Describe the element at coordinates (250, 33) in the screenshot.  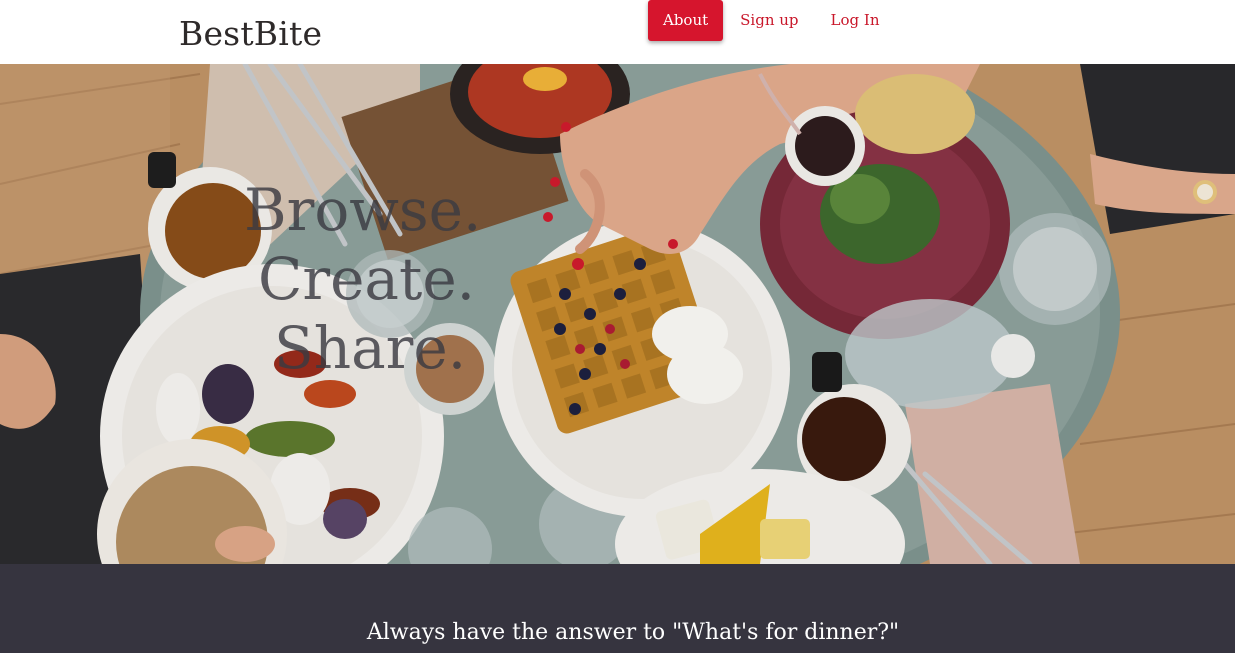
I see `brand-logo: BestBite` at that location.